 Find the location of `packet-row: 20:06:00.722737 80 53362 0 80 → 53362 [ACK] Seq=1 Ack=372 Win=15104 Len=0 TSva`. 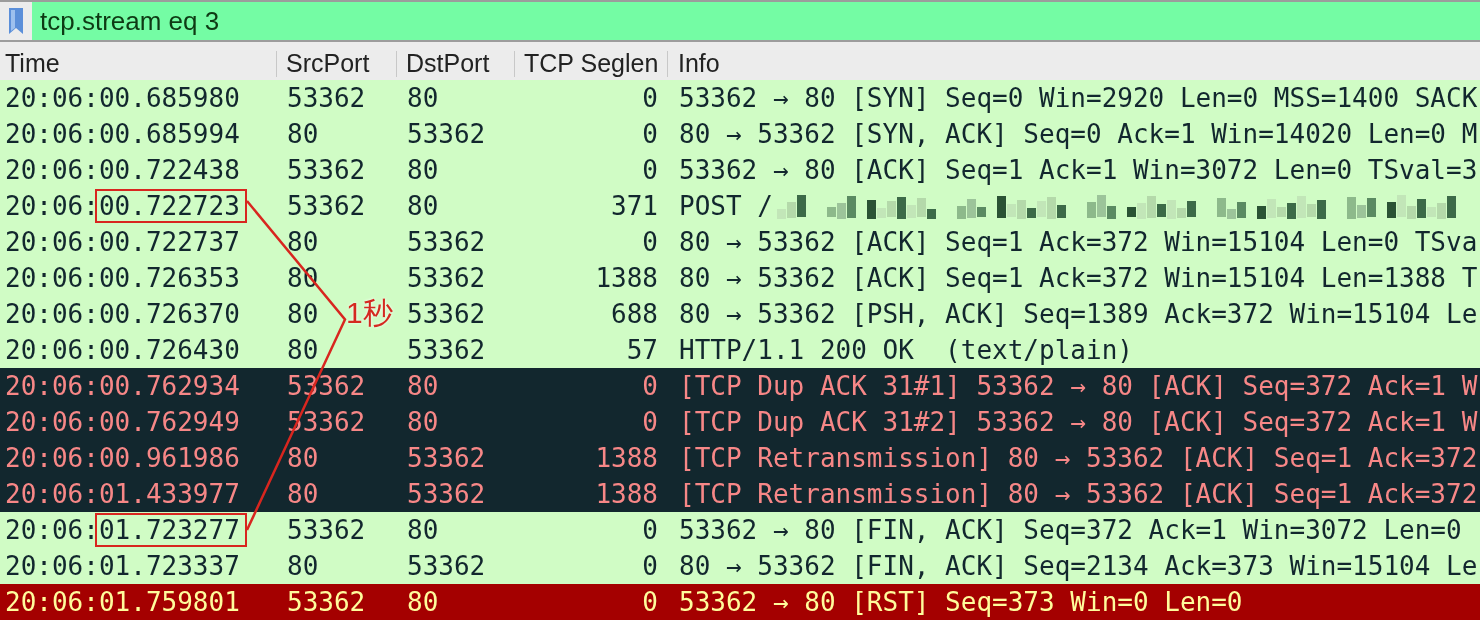

packet-row: 20:06:00.722737 80 53362 0 80 → 53362 [ACK] Seq=1 Ack=372 Win=15104 Len=0 TSva is located at coordinates (740, 242).